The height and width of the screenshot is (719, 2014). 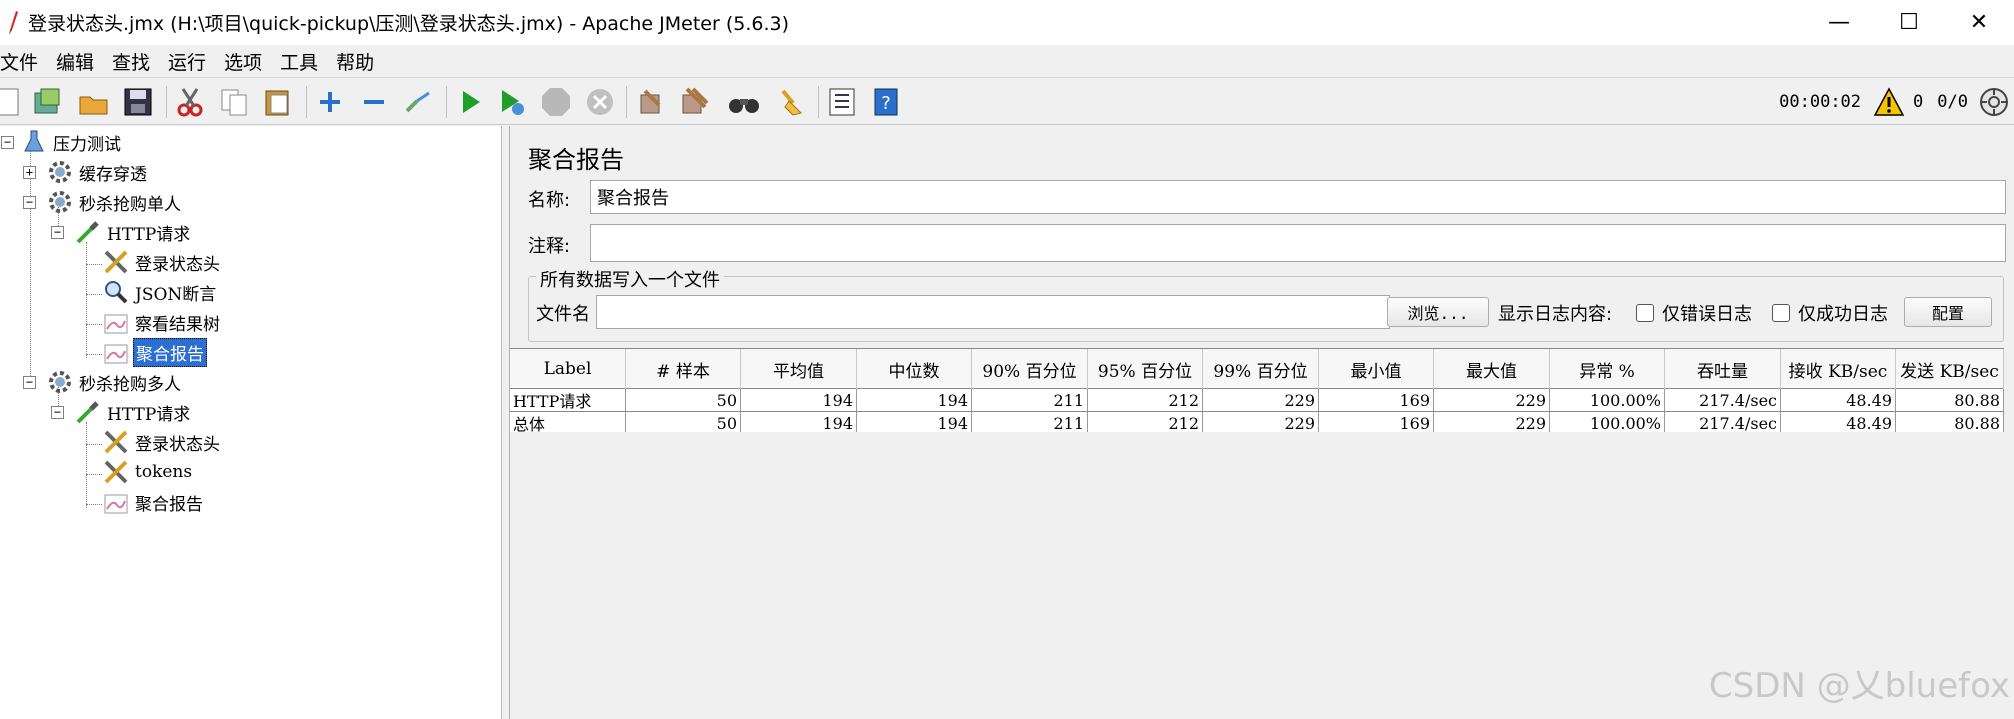 What do you see at coordinates (148, 472) in the screenshot?
I see `tree-node-tokens: tokens` at bounding box center [148, 472].